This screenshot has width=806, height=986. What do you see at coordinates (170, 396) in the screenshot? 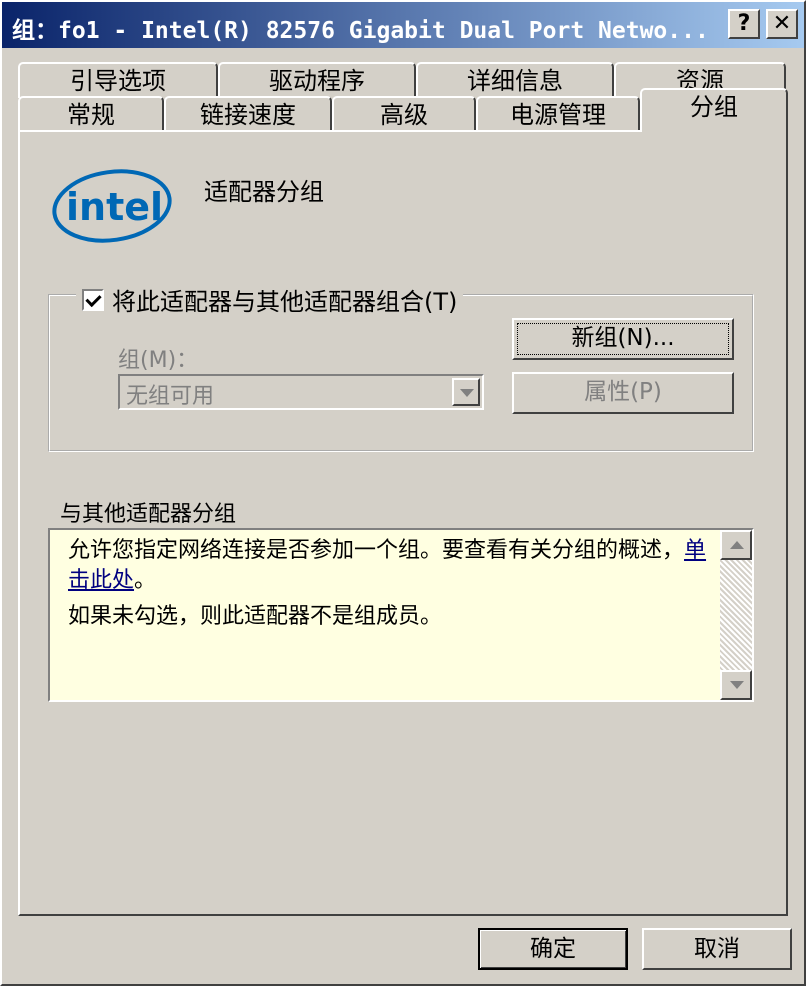
I see `team-select-value: 无组可用` at bounding box center [170, 396].